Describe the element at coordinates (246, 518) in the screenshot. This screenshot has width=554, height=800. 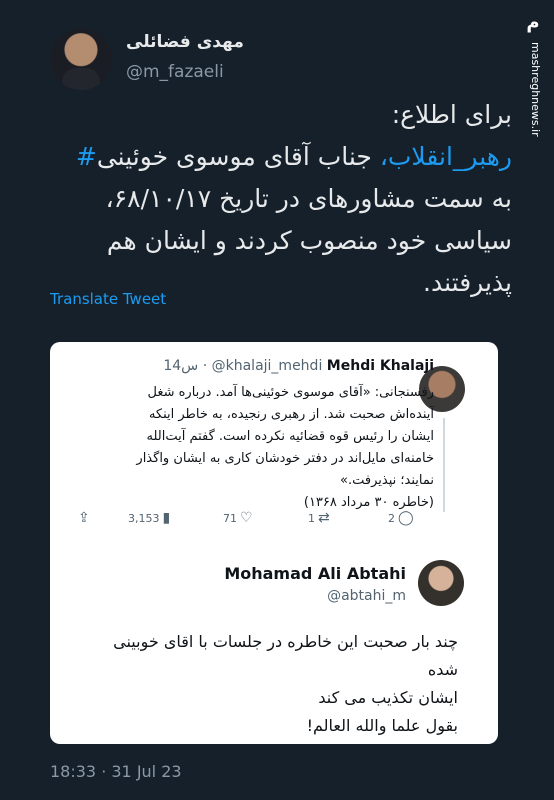
I see `heart-icon: ♡` at that location.